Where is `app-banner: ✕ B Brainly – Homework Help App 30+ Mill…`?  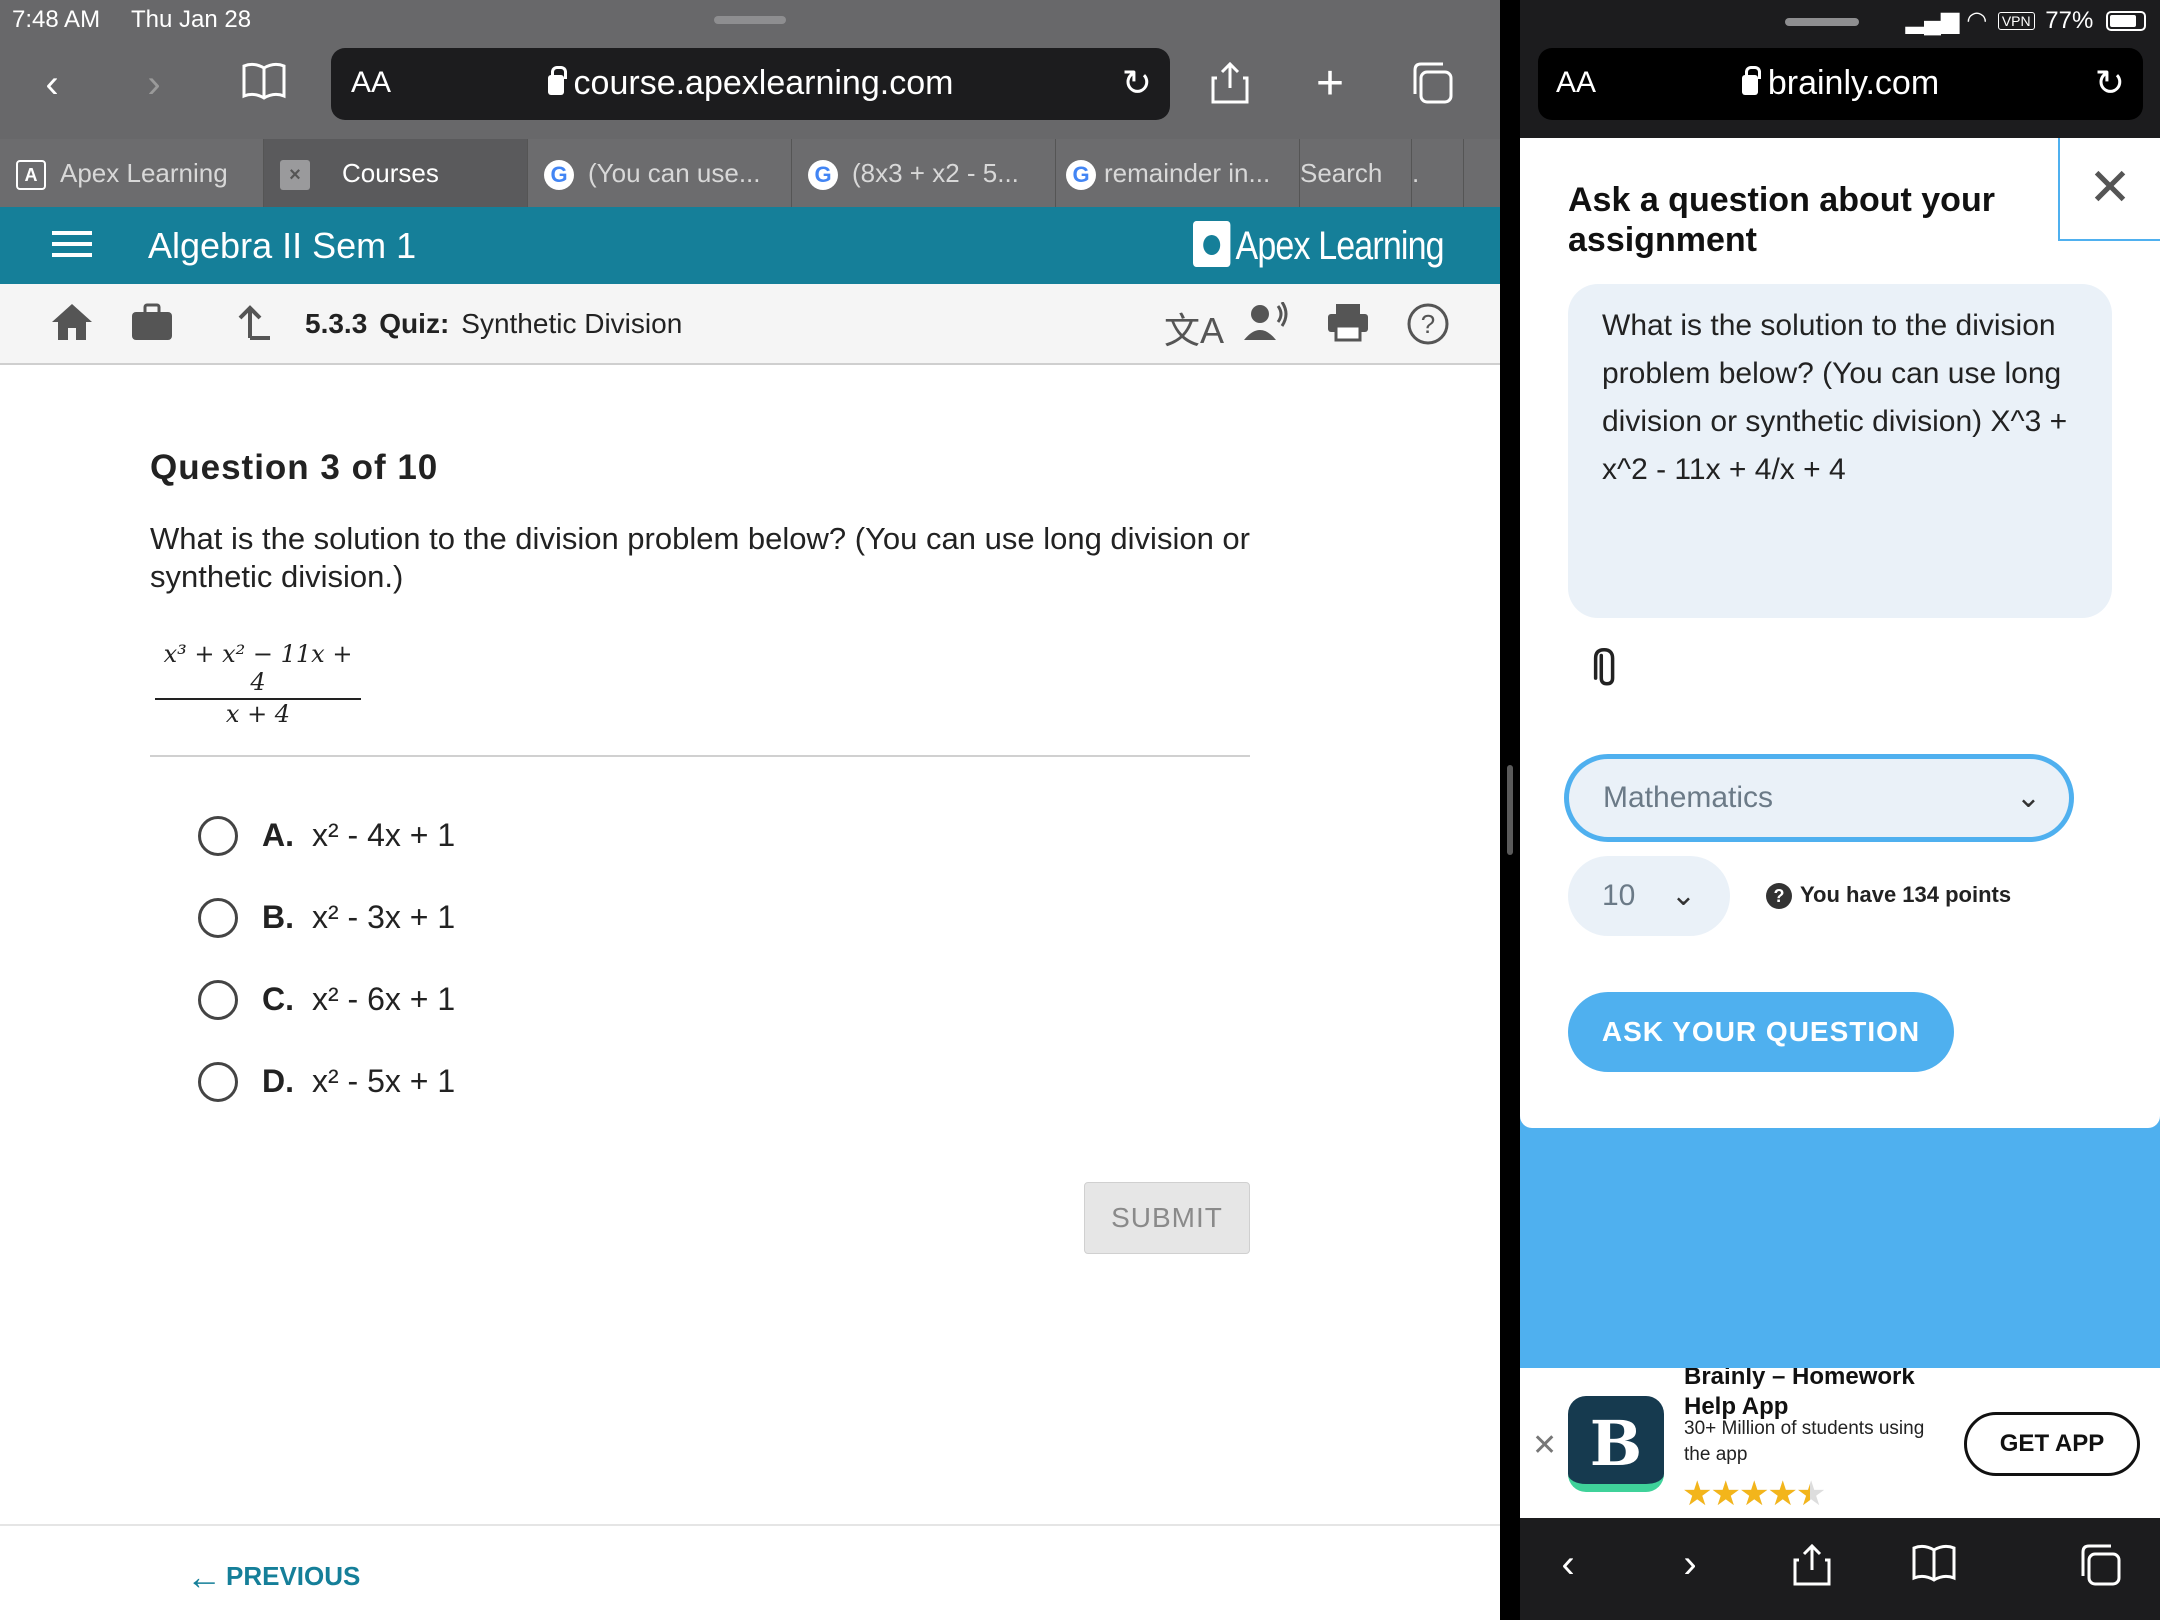
app-banner: ✕ B Brainly – Homework Help App 30+ Mill… is located at coordinates (1840, 1443).